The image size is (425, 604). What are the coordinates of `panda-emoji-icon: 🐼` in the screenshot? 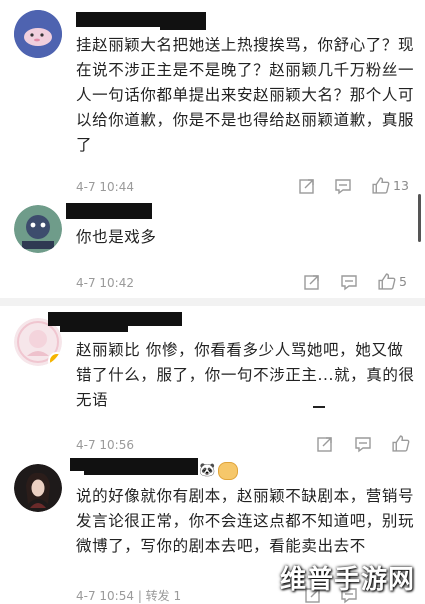 It's located at (207, 470).